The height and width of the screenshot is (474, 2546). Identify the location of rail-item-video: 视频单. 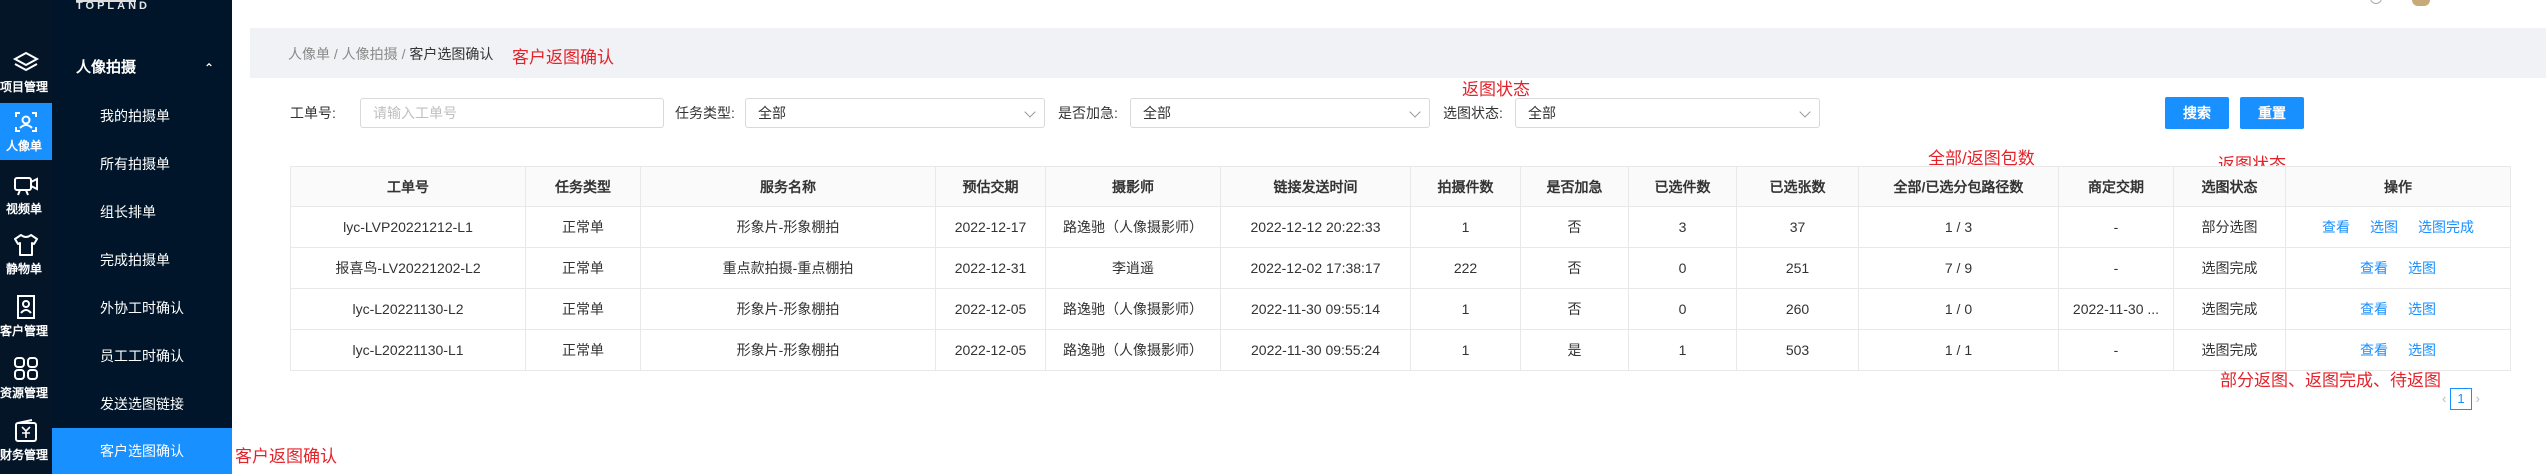
(26, 194).